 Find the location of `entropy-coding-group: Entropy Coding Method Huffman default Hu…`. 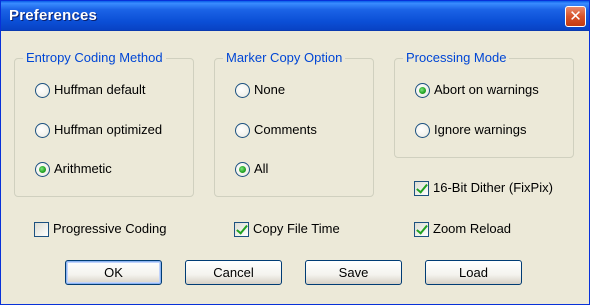

entropy-coding-group: Entropy Coding Method Huffman default Hu… is located at coordinates (104, 123).